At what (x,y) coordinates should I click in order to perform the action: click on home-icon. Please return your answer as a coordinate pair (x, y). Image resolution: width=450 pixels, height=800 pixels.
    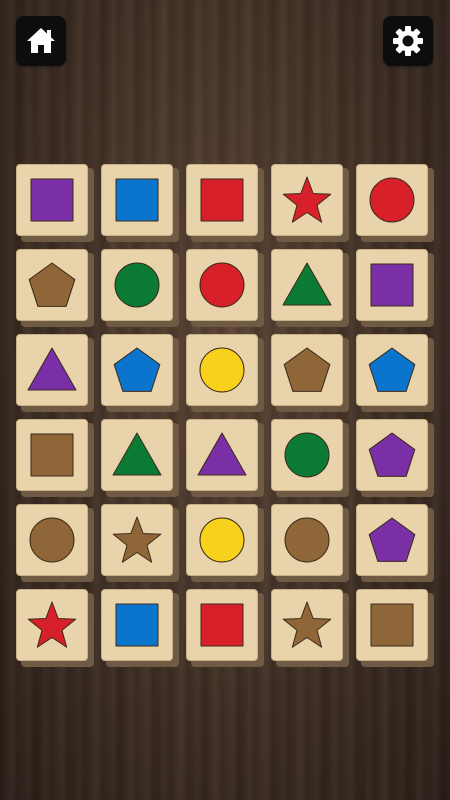
    Looking at the image, I should click on (41, 40).